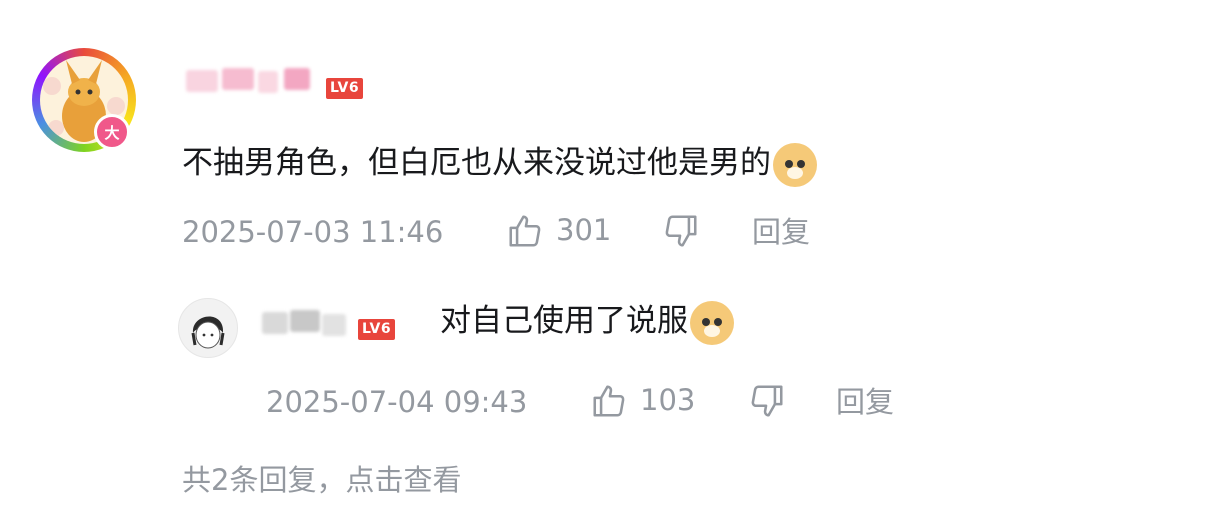  What do you see at coordinates (112, 132) in the screenshot?
I see `avatar-badge: 大` at bounding box center [112, 132].